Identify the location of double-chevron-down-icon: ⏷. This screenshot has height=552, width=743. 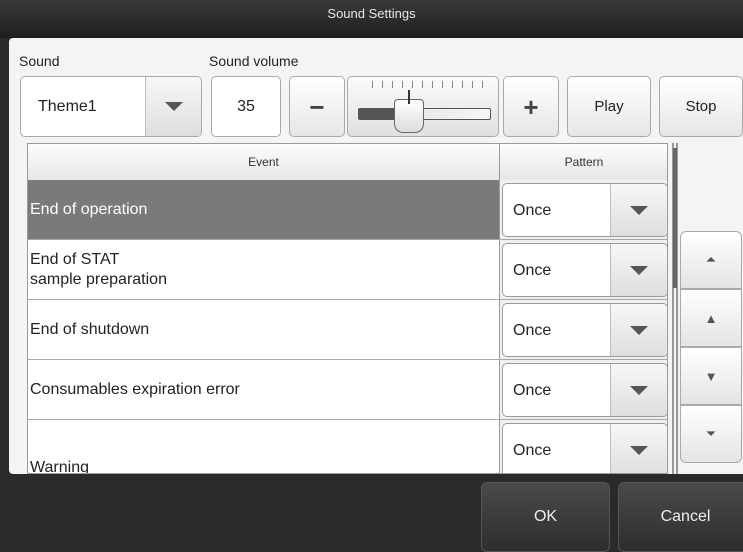
(711, 433).